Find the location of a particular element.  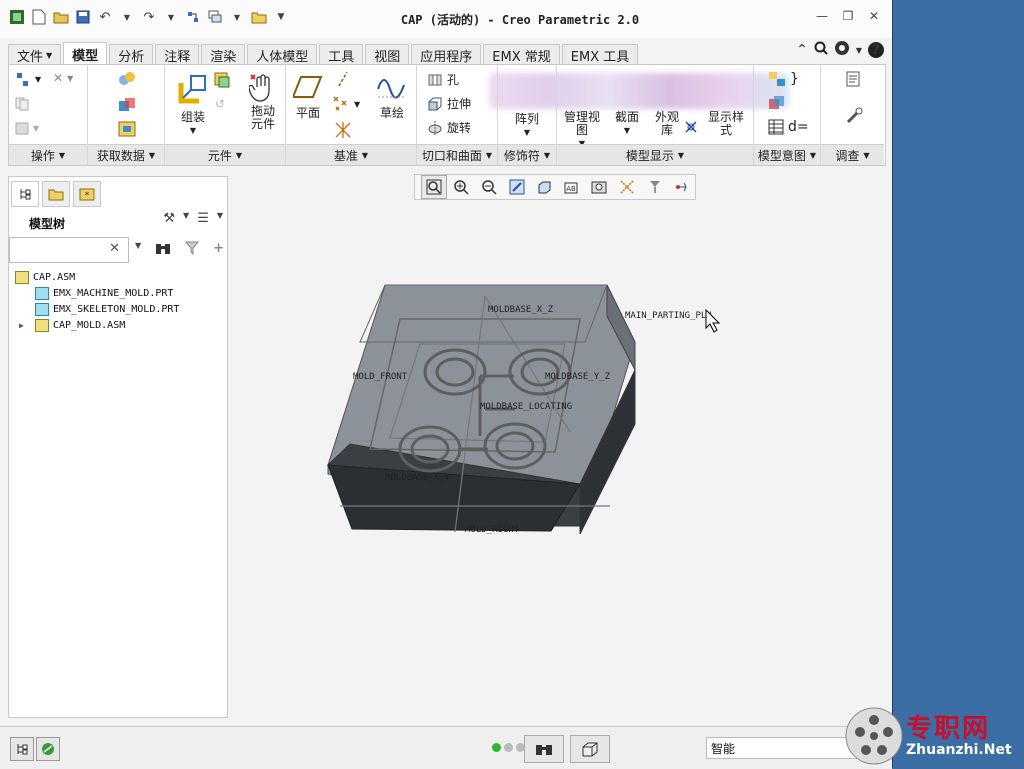

tree-node-cap-mold-asm: ▶ CAP_MOLD.ASM is located at coordinates (97, 325).